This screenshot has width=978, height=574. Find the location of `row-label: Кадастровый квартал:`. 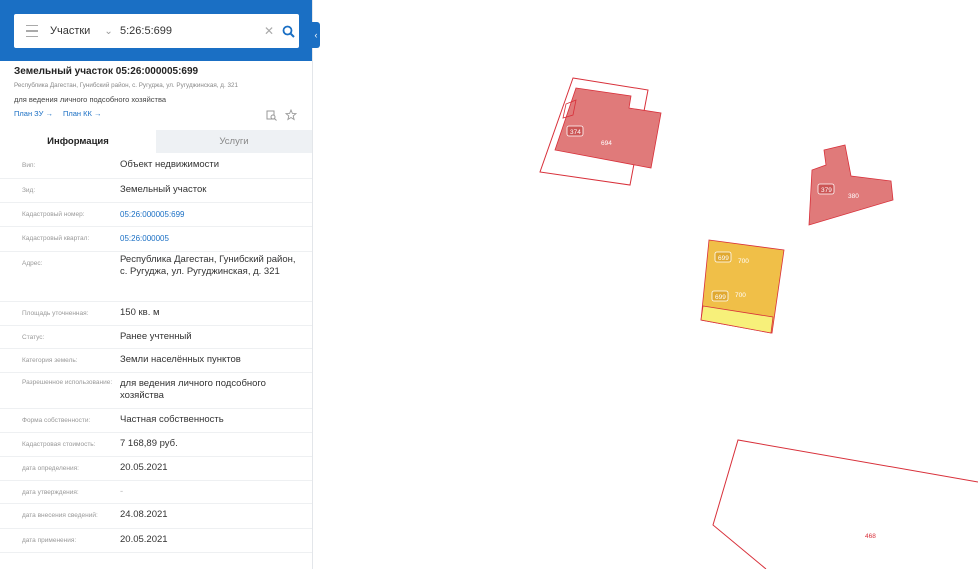

row-label: Кадастровый квартал: is located at coordinates (56, 238).